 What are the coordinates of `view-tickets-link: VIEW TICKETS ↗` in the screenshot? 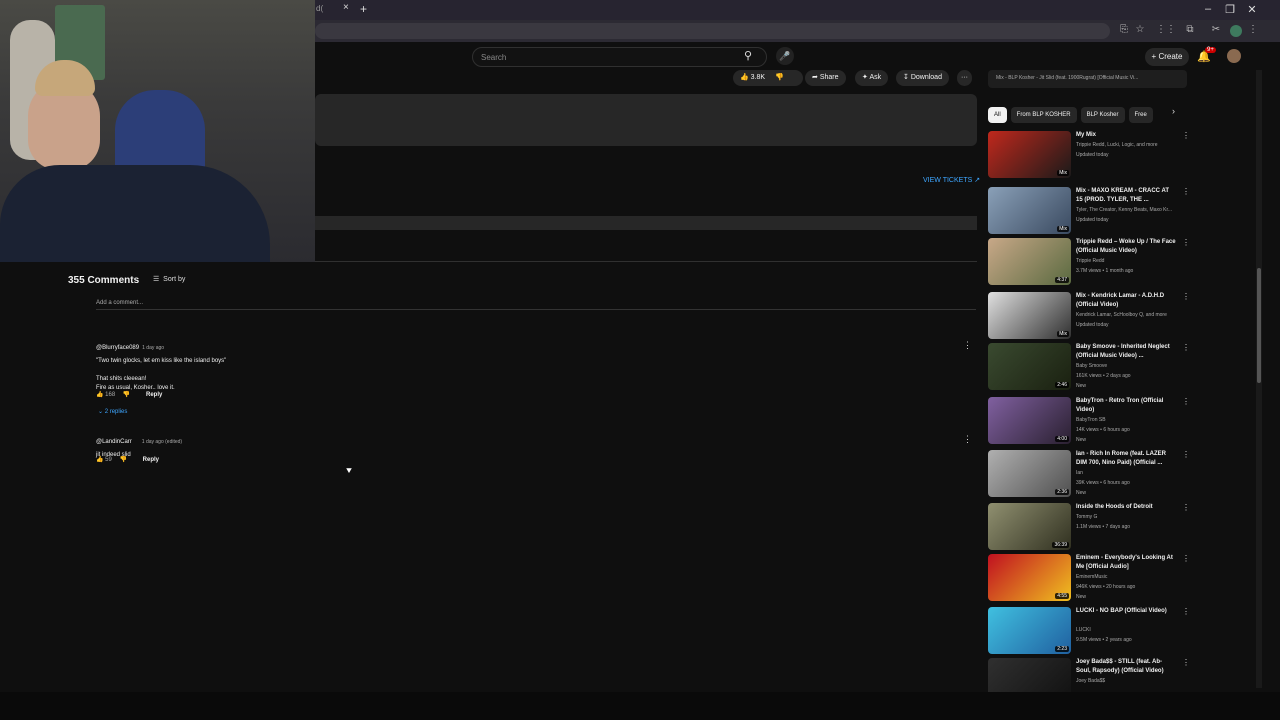 It's located at (951, 180).